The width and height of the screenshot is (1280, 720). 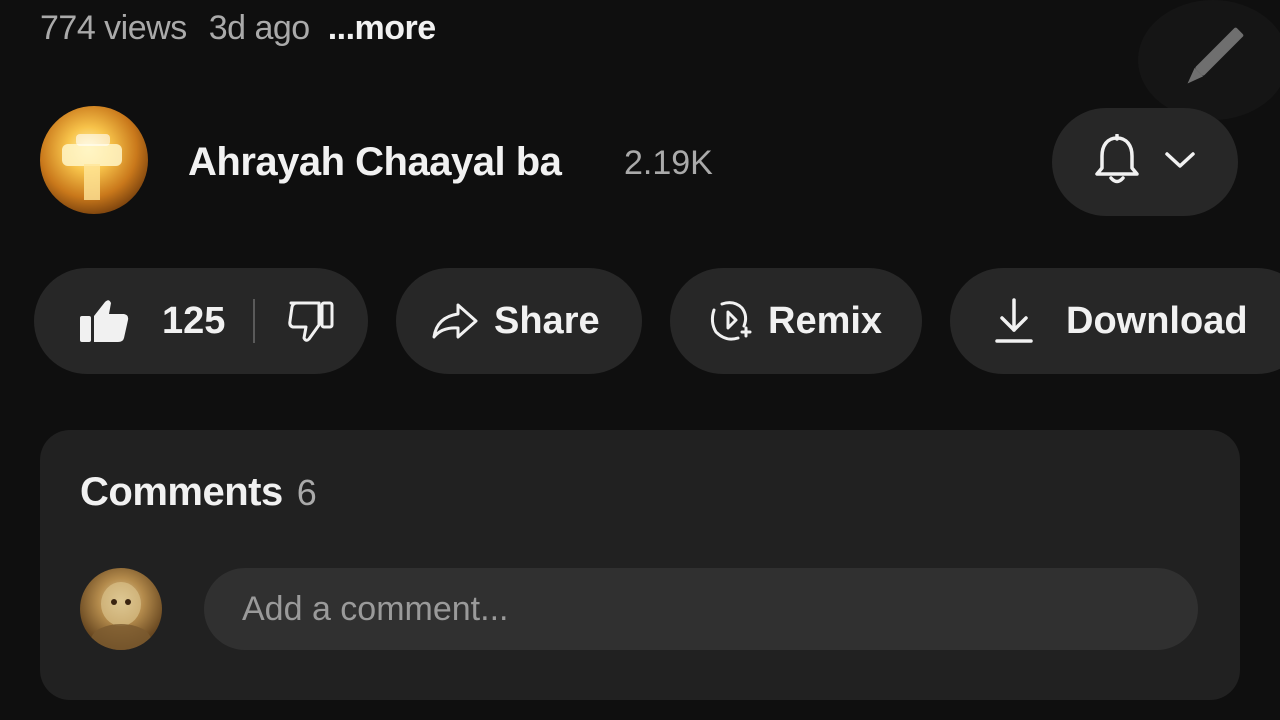 I want to click on upload-age: 3d ago, so click(x=259, y=27).